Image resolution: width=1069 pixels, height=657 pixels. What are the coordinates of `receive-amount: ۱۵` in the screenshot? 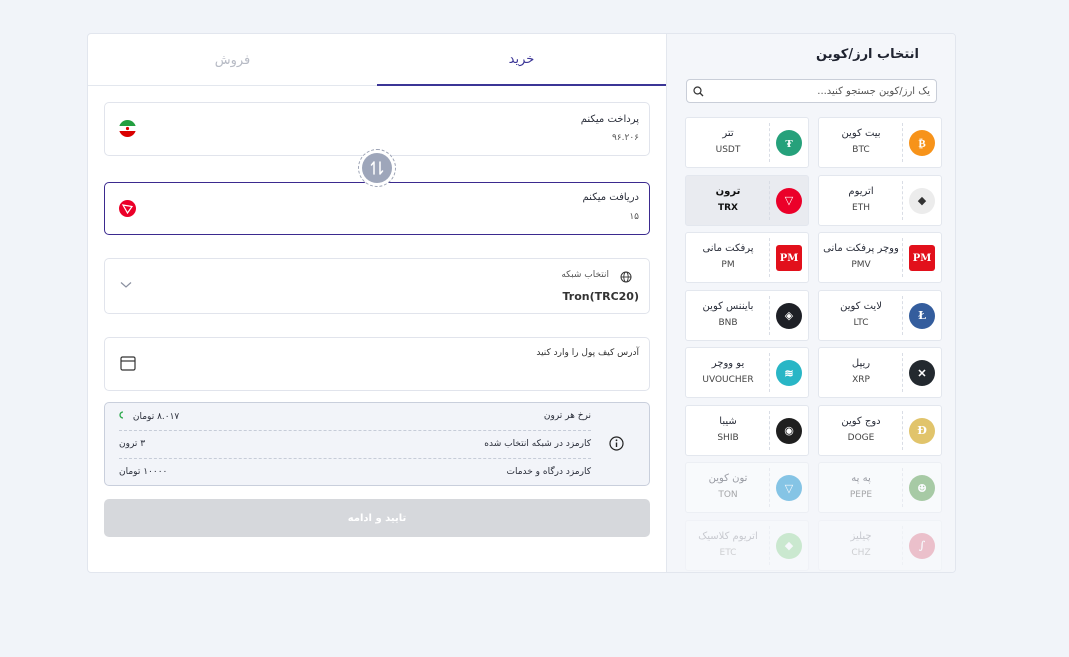 It's located at (634, 217).